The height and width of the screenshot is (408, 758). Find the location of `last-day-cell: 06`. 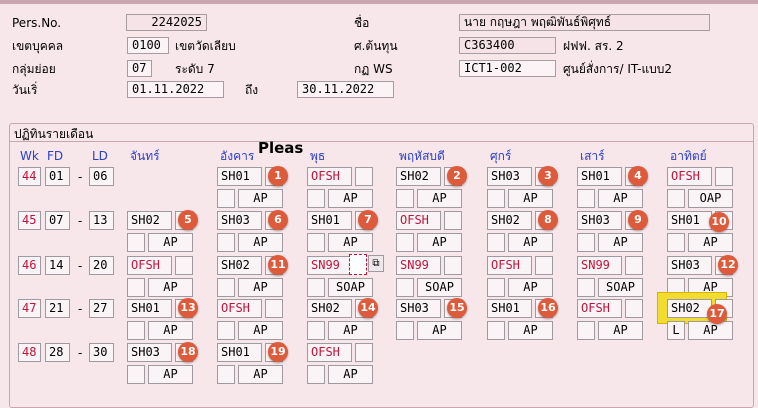

last-day-cell: 06 is located at coordinates (101, 176).